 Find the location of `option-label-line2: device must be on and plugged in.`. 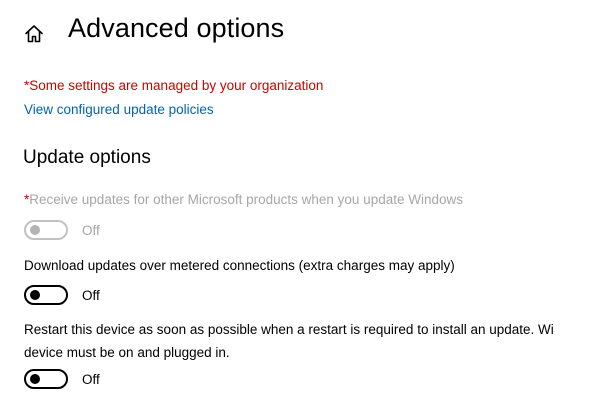

option-label-line2: device must be on and plugged in. is located at coordinates (127, 352).